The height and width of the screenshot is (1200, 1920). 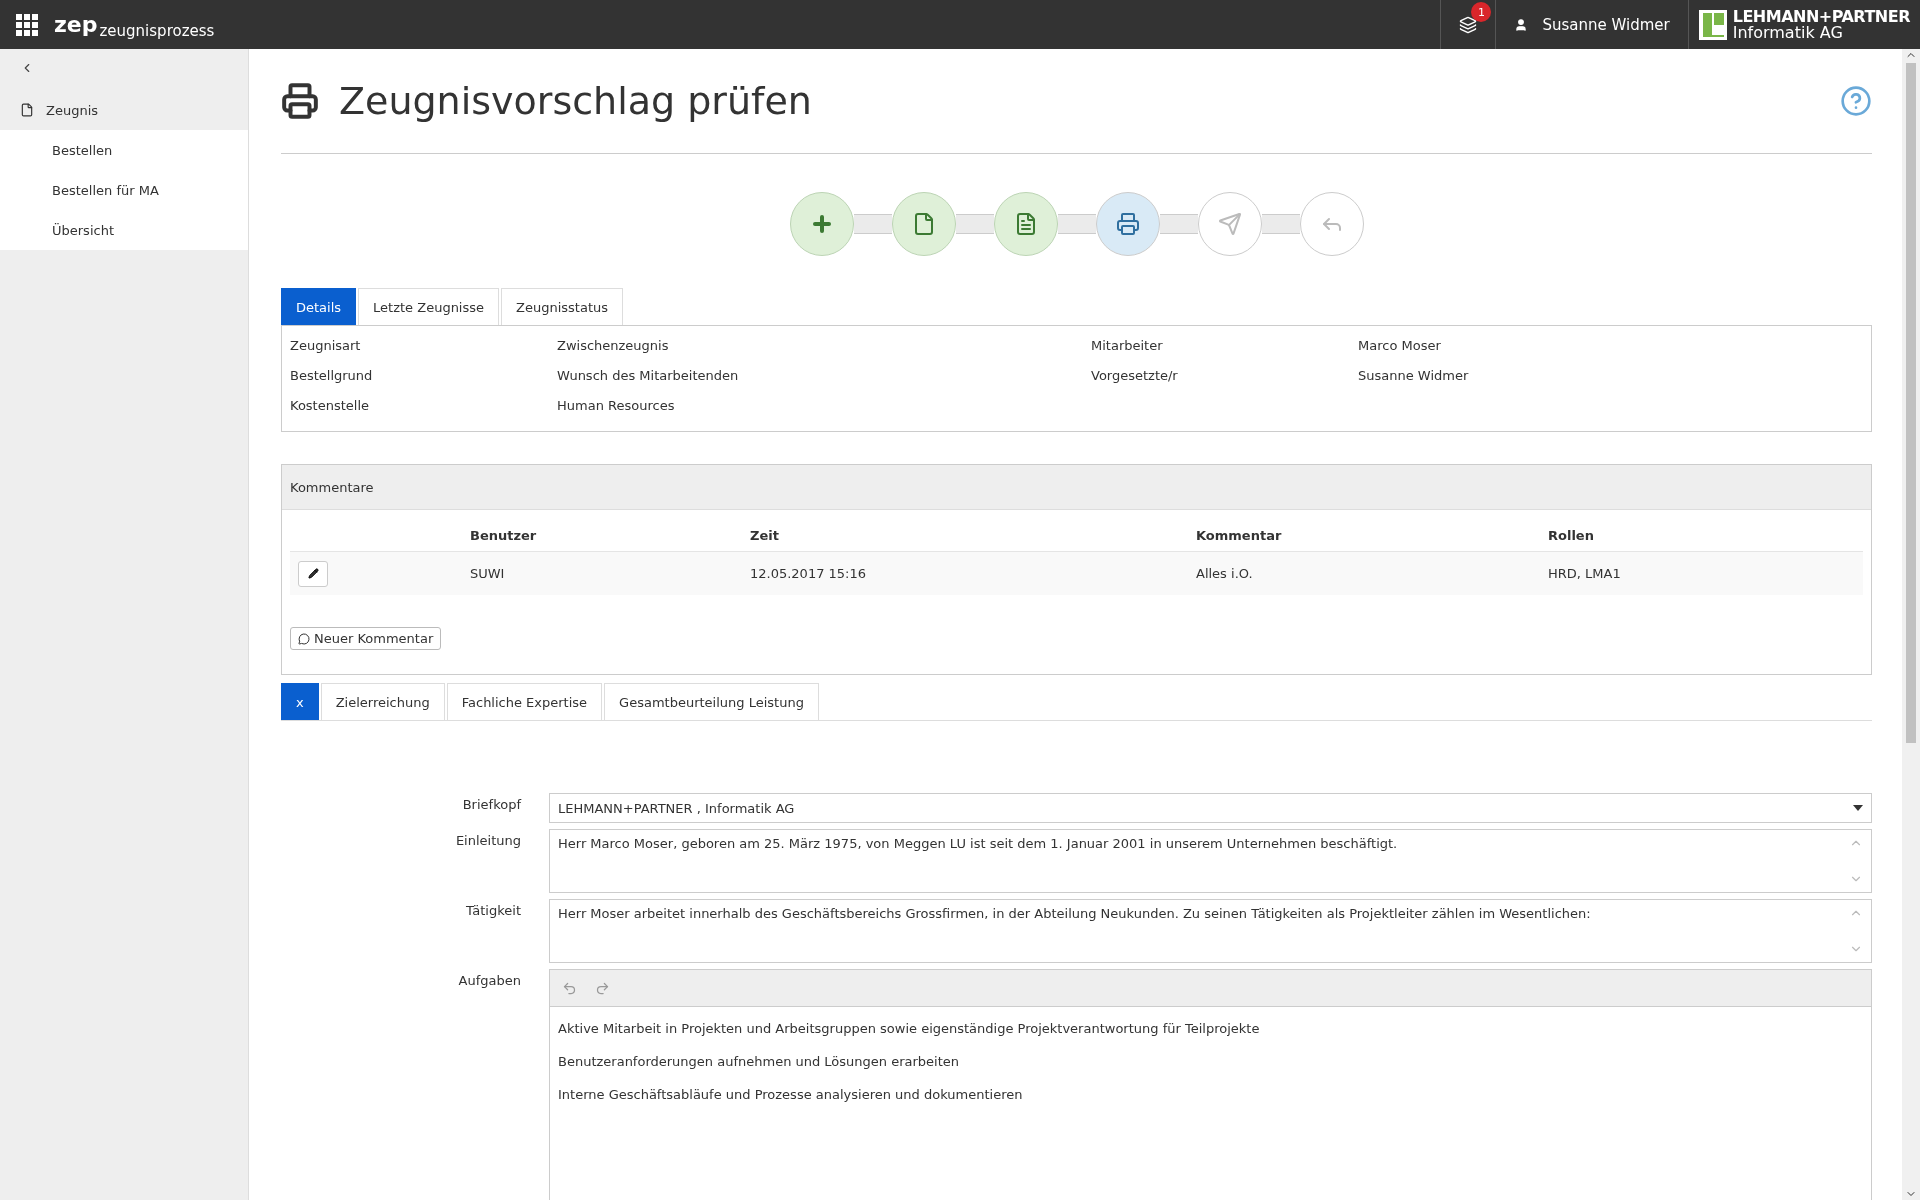 What do you see at coordinates (610, 573) in the screenshot?
I see `table-cell: SUWI` at bounding box center [610, 573].